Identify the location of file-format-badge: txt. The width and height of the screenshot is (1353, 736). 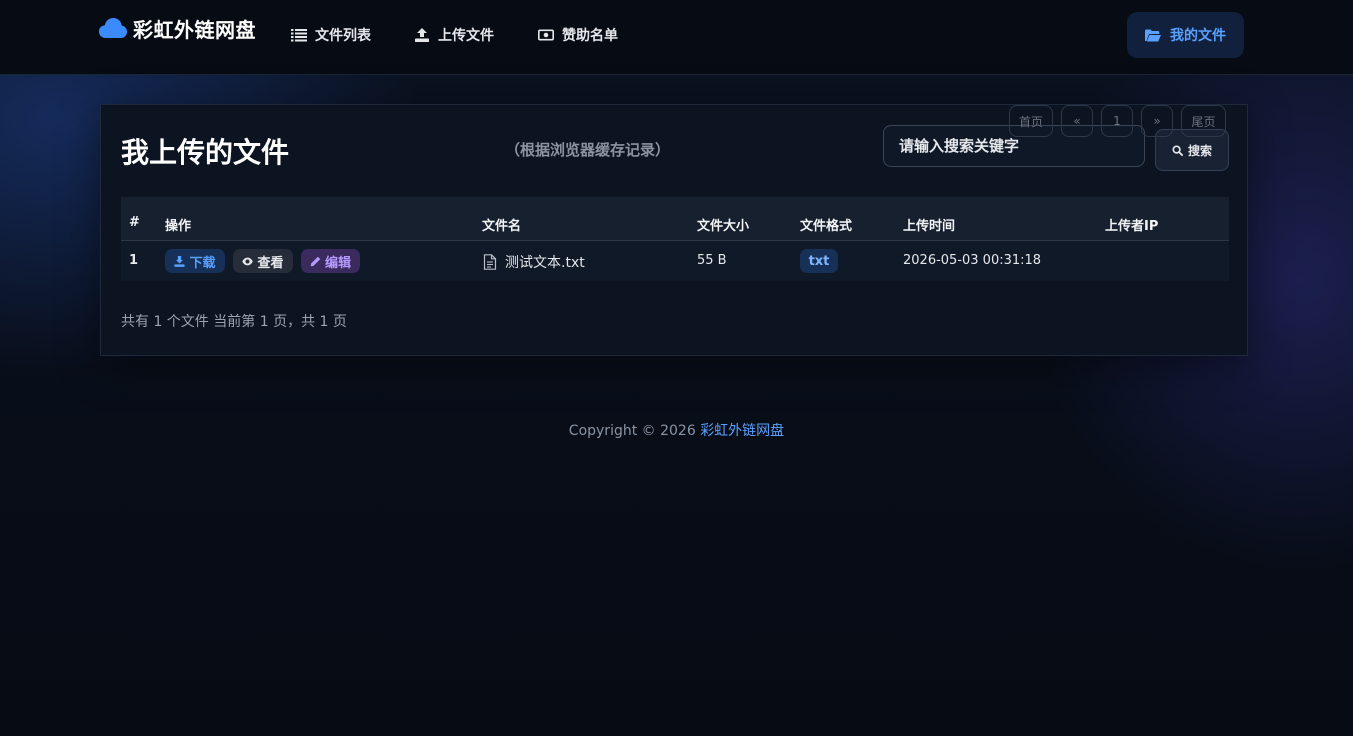
(819, 261).